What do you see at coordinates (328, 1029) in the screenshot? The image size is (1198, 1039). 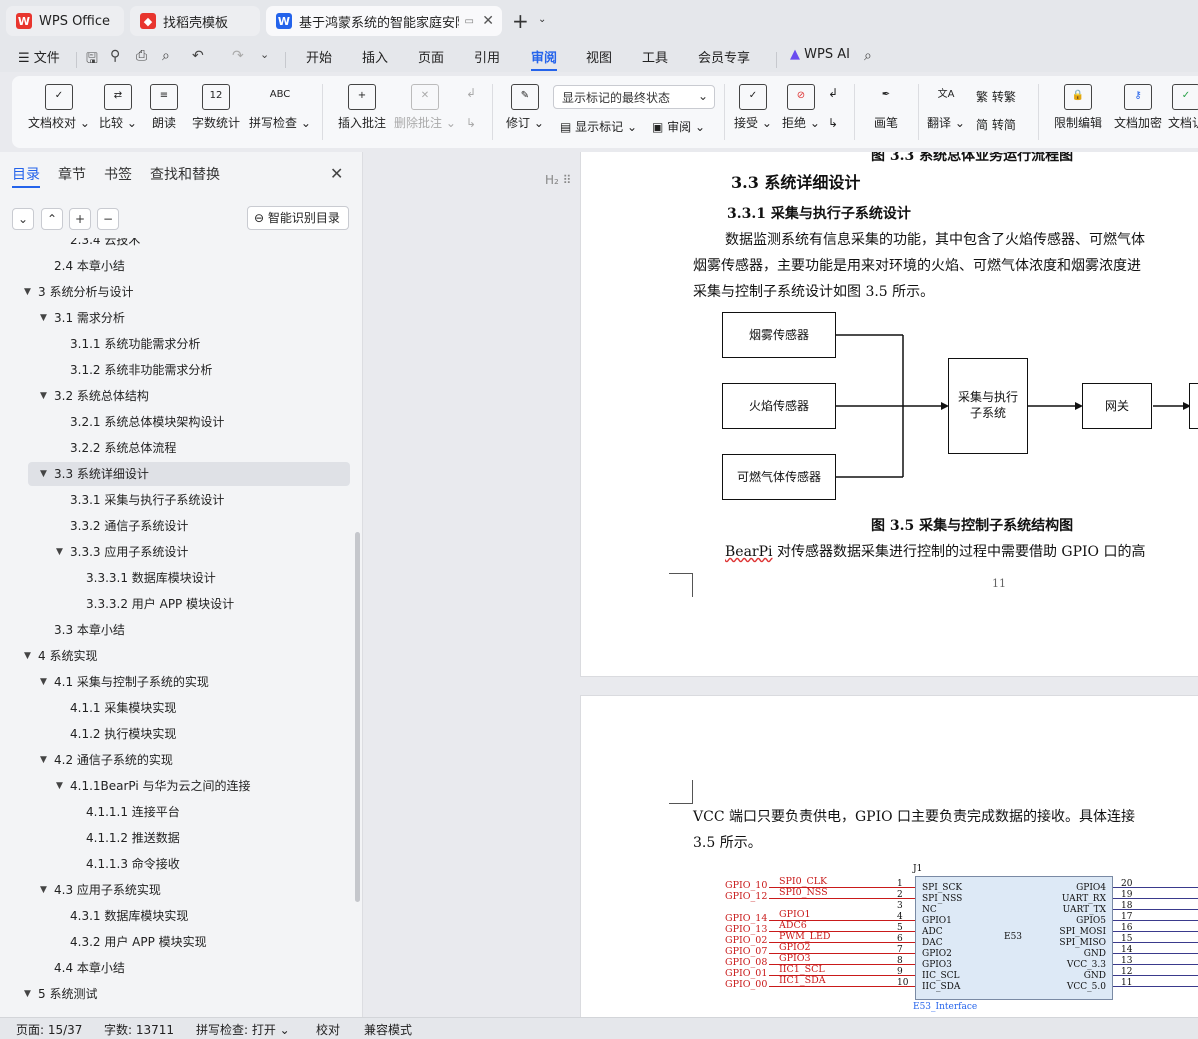 I see `proof-indicator: 校对` at bounding box center [328, 1029].